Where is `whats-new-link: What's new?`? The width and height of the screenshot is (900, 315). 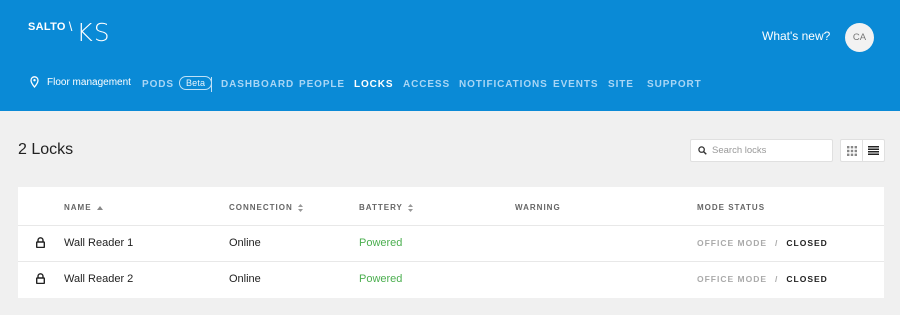
whats-new-link: What's new? is located at coordinates (796, 36).